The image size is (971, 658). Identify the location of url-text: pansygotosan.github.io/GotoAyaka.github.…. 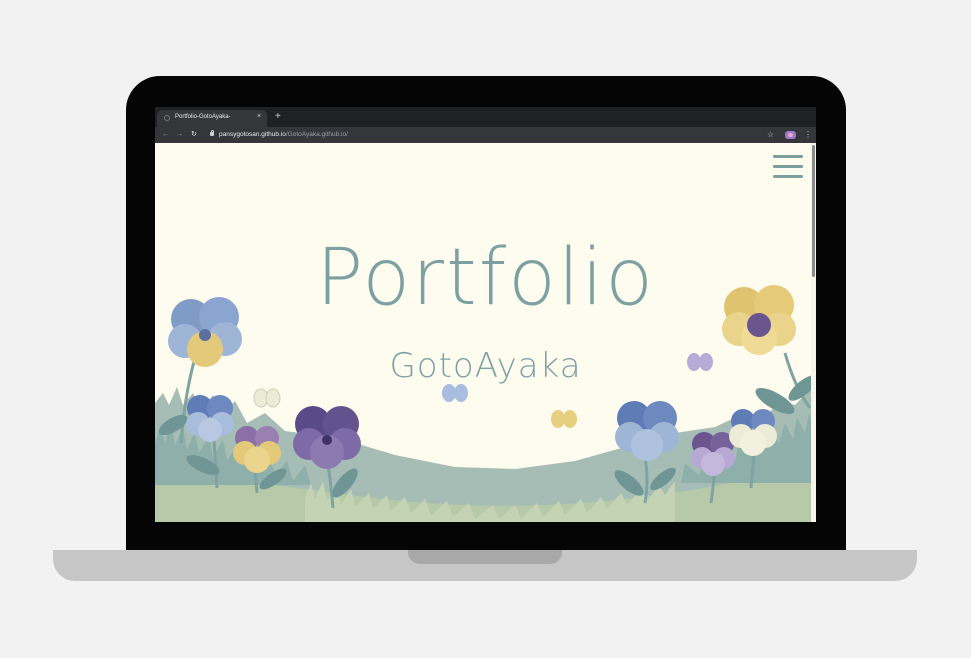
(283, 134).